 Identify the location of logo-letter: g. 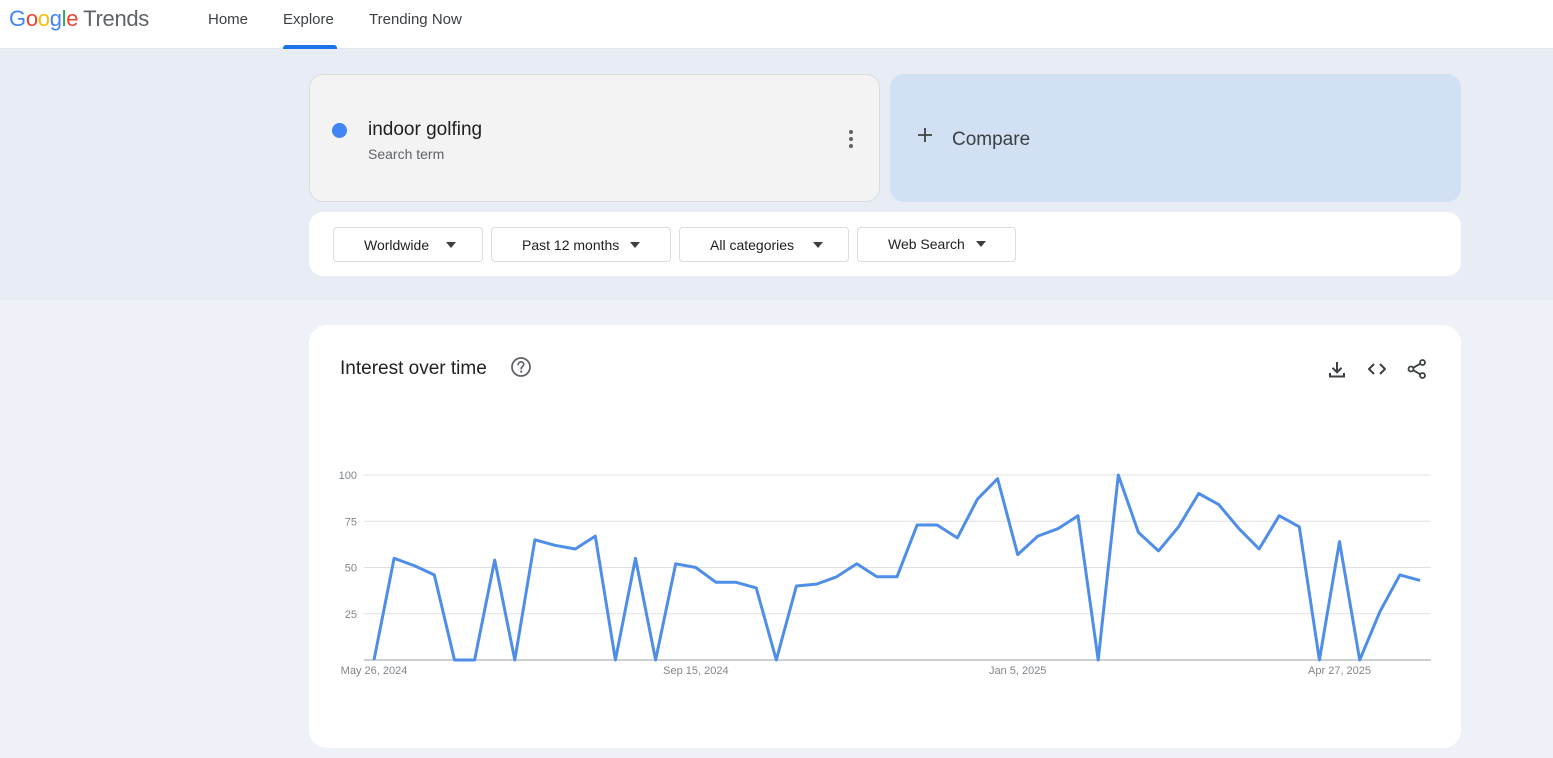
(55, 18).